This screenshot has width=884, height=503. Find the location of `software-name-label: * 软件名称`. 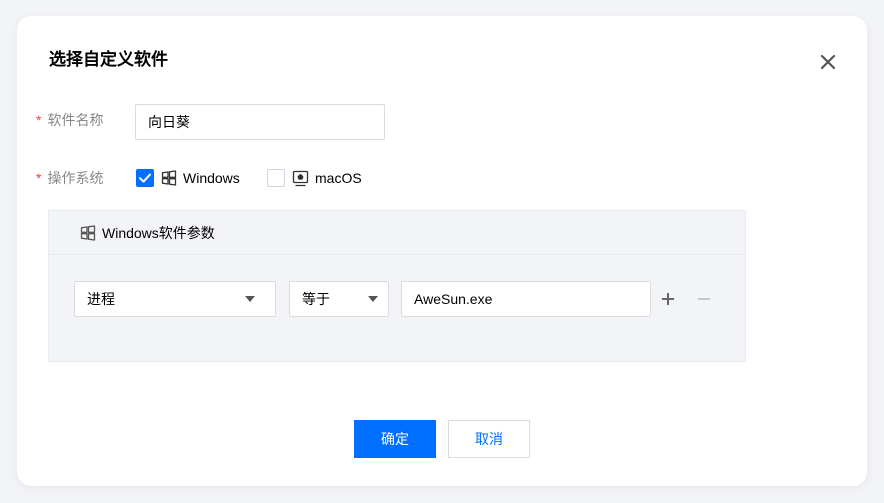

software-name-label: * 软件名称 is located at coordinates (69, 120).